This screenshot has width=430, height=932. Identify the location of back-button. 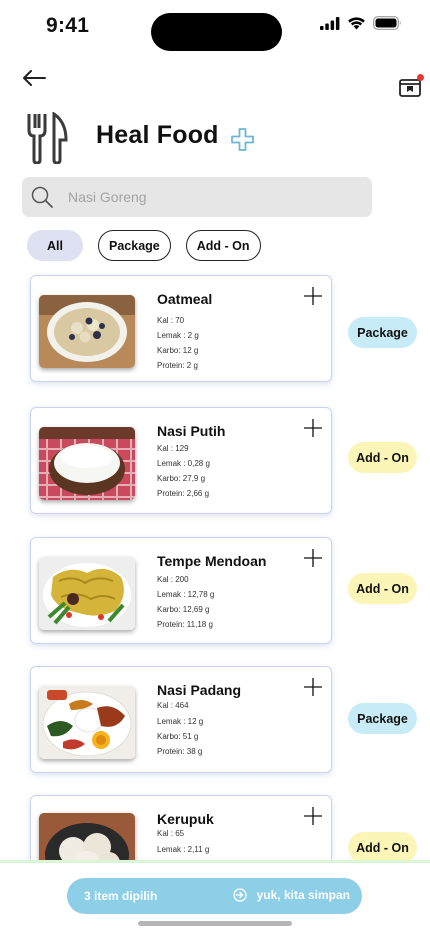
(34, 78).